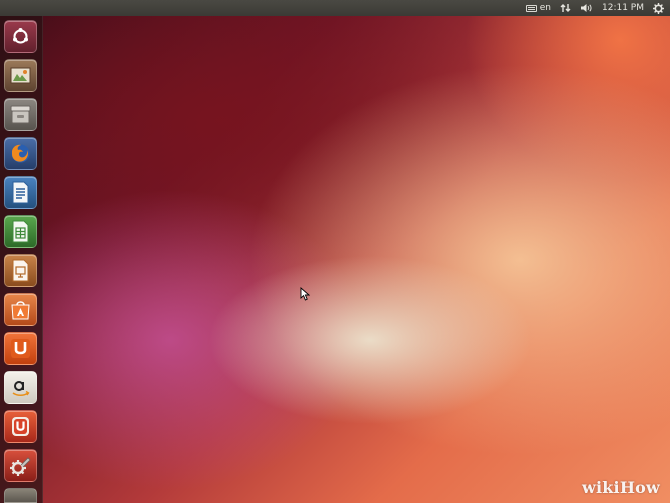 Image resolution: width=670 pixels, height=503 pixels. What do you see at coordinates (20, 495) in the screenshot?
I see `launcher-item-trash-partial` at bounding box center [20, 495].